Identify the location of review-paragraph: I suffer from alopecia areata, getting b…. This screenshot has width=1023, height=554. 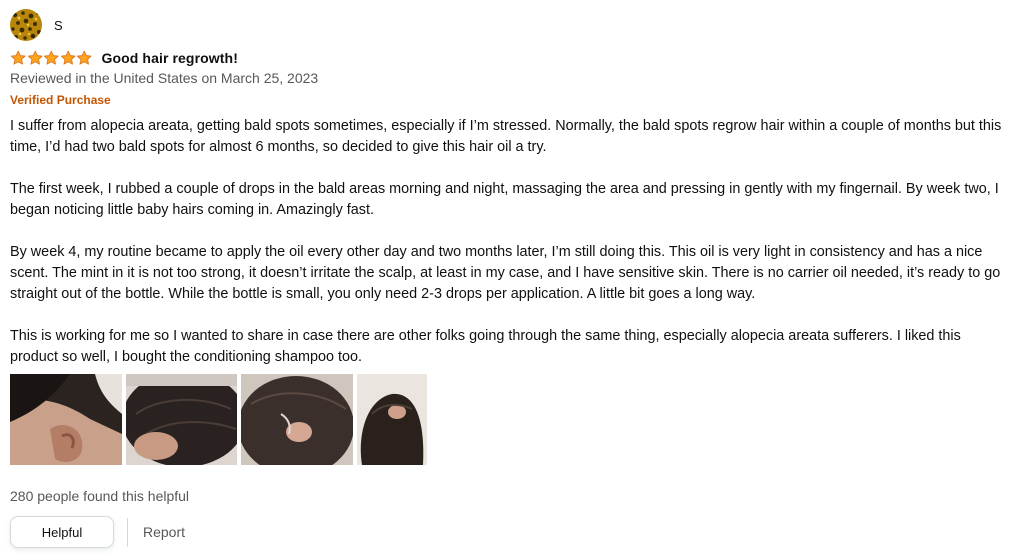
(506, 136).